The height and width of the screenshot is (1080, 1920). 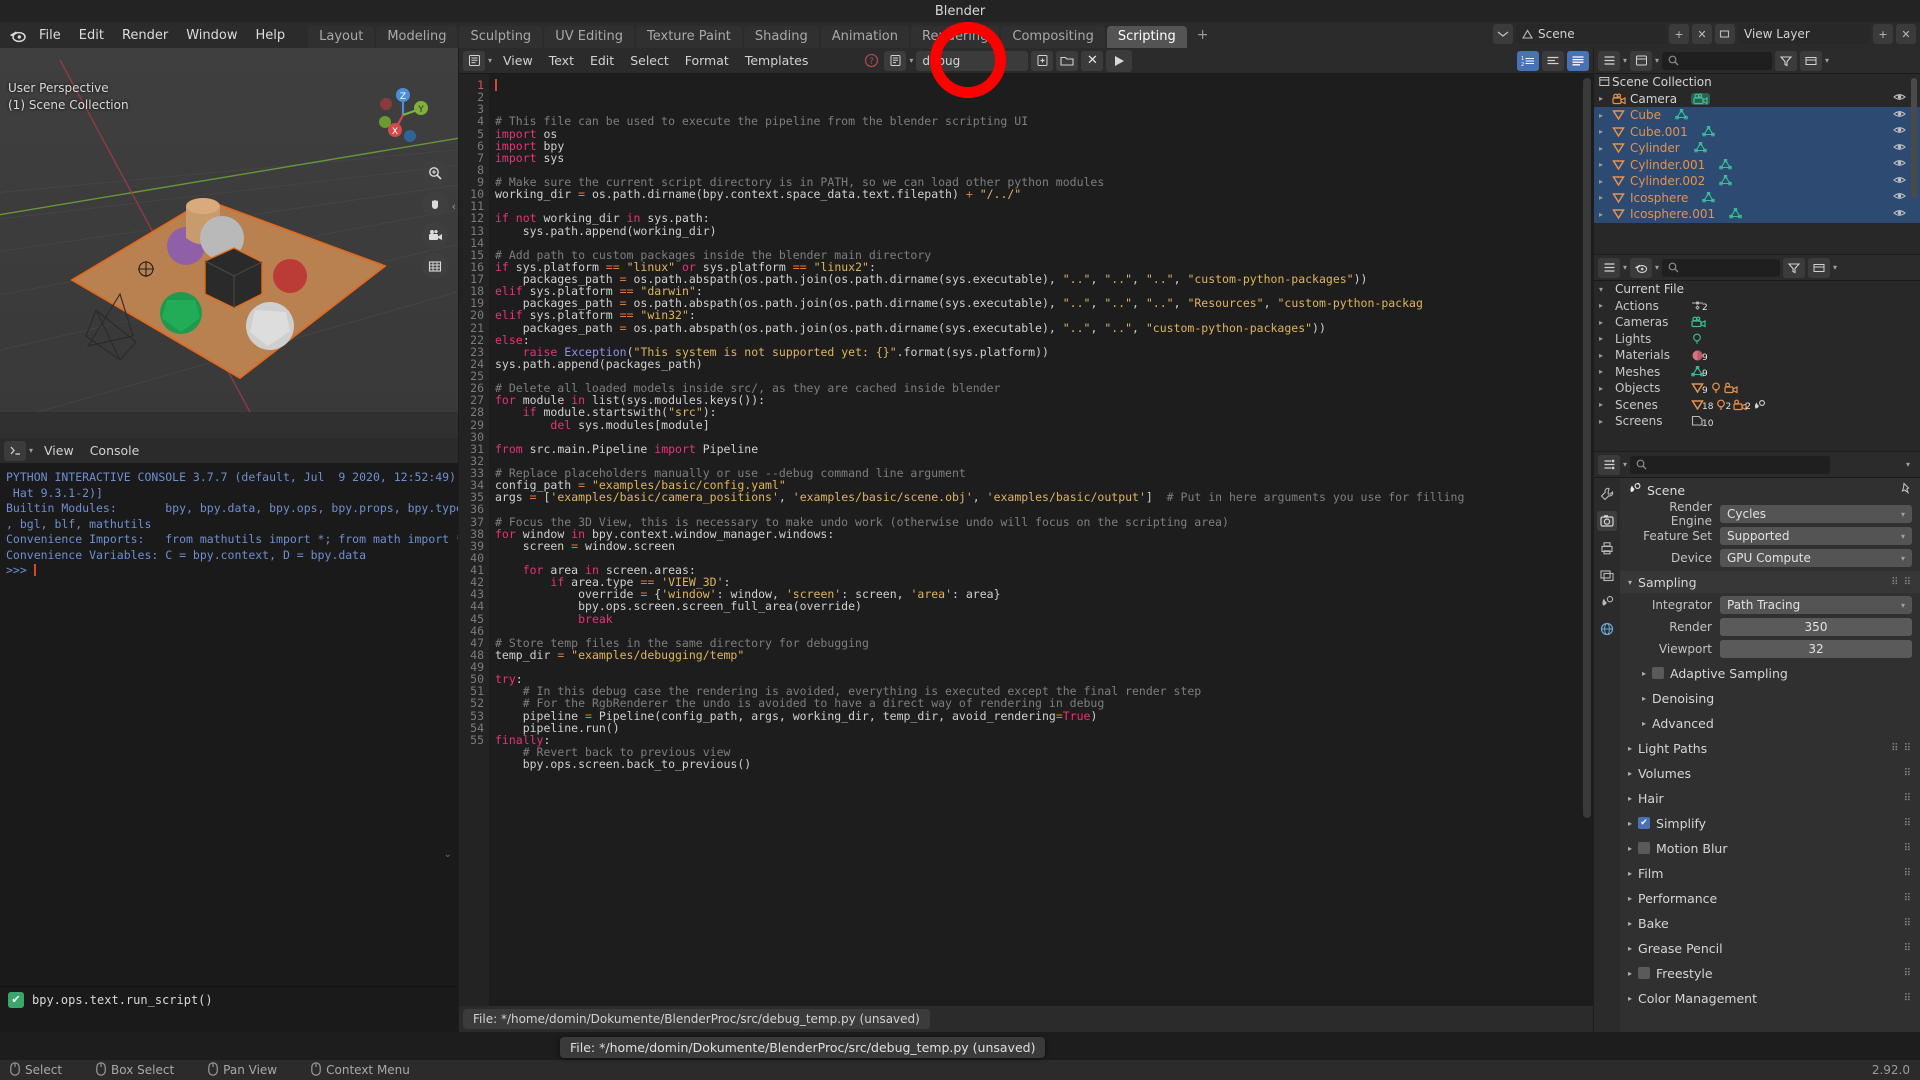 What do you see at coordinates (1725, 34) in the screenshot?
I see `view-layer-browse-icon` at bounding box center [1725, 34].